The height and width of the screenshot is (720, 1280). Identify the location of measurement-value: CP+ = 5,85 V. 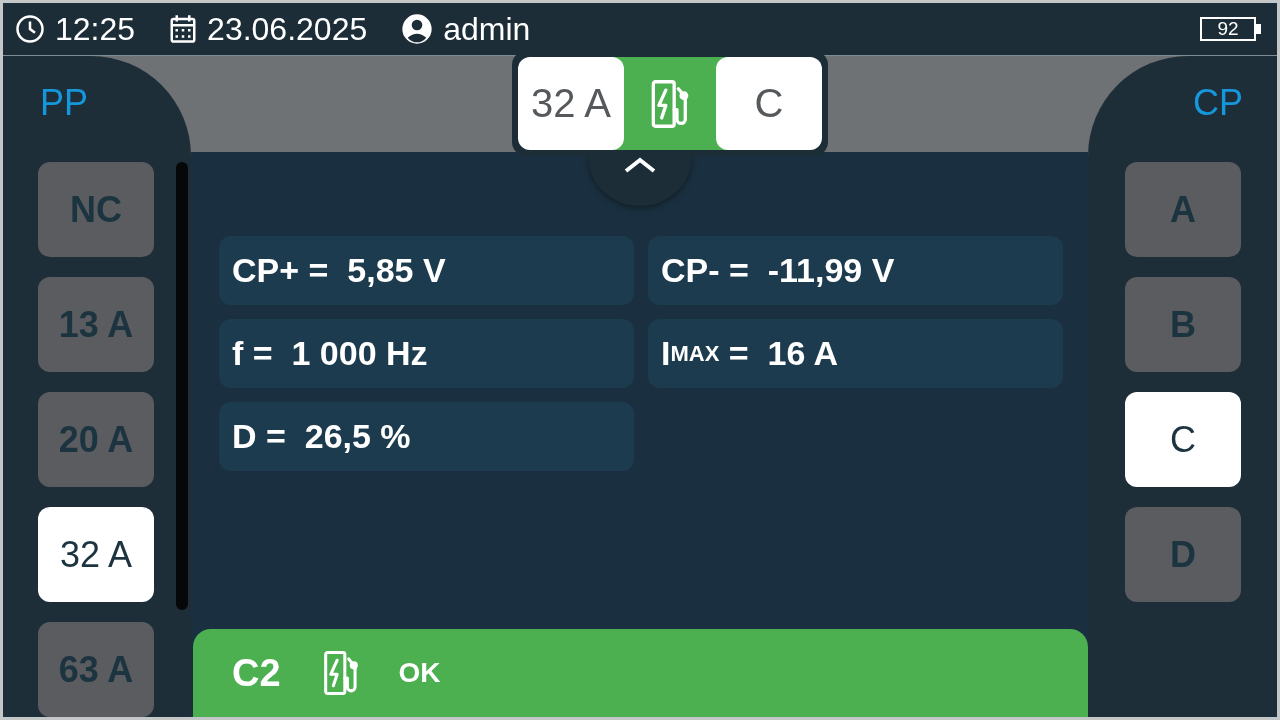
(426, 270).